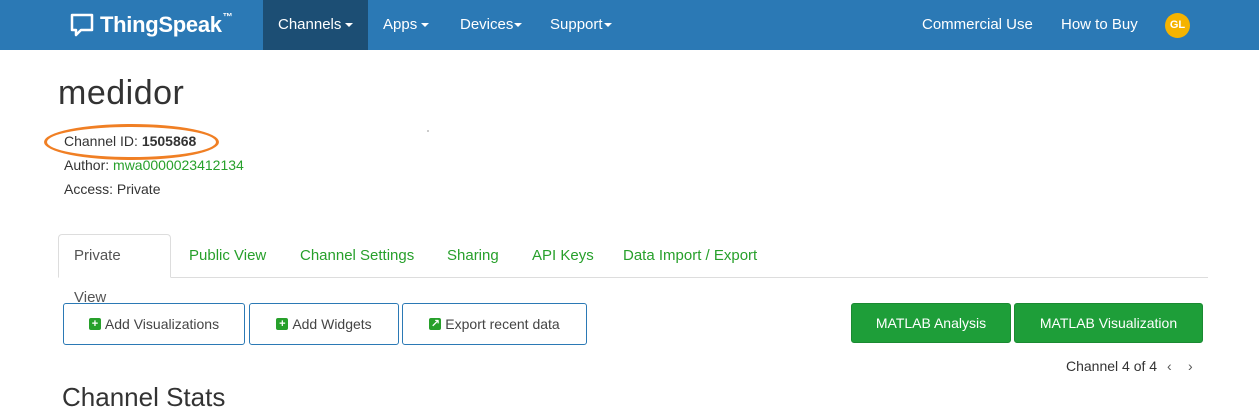 The image size is (1259, 413). What do you see at coordinates (977, 25) in the screenshot?
I see `nav-commercial-use: Commercial Use` at bounding box center [977, 25].